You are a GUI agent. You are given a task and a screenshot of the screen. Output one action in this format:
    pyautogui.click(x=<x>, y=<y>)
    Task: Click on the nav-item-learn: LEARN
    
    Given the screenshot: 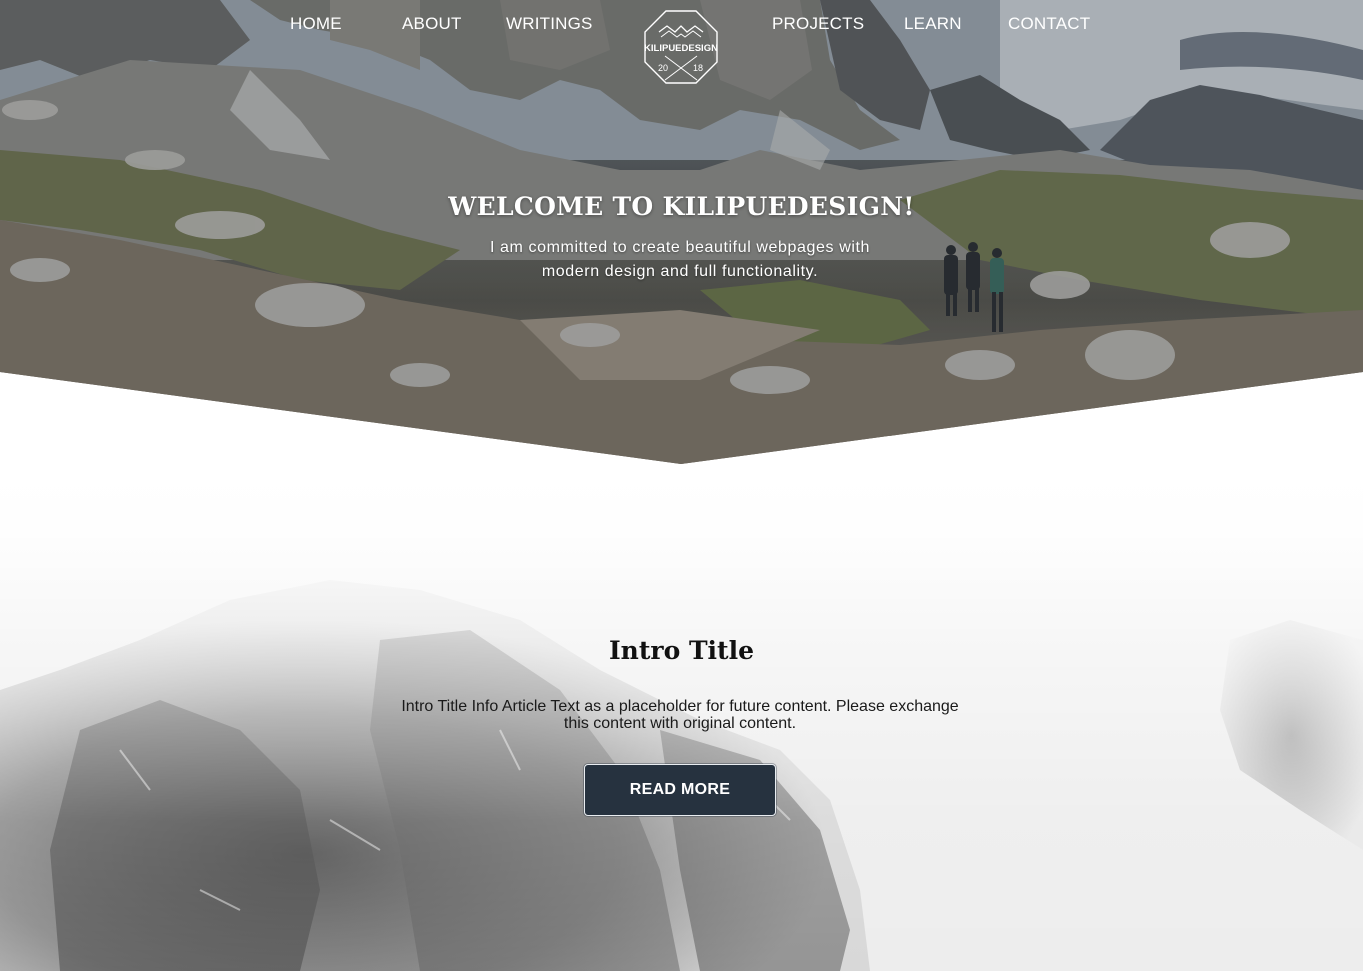 What is the action you would take?
    pyautogui.click(x=933, y=24)
    